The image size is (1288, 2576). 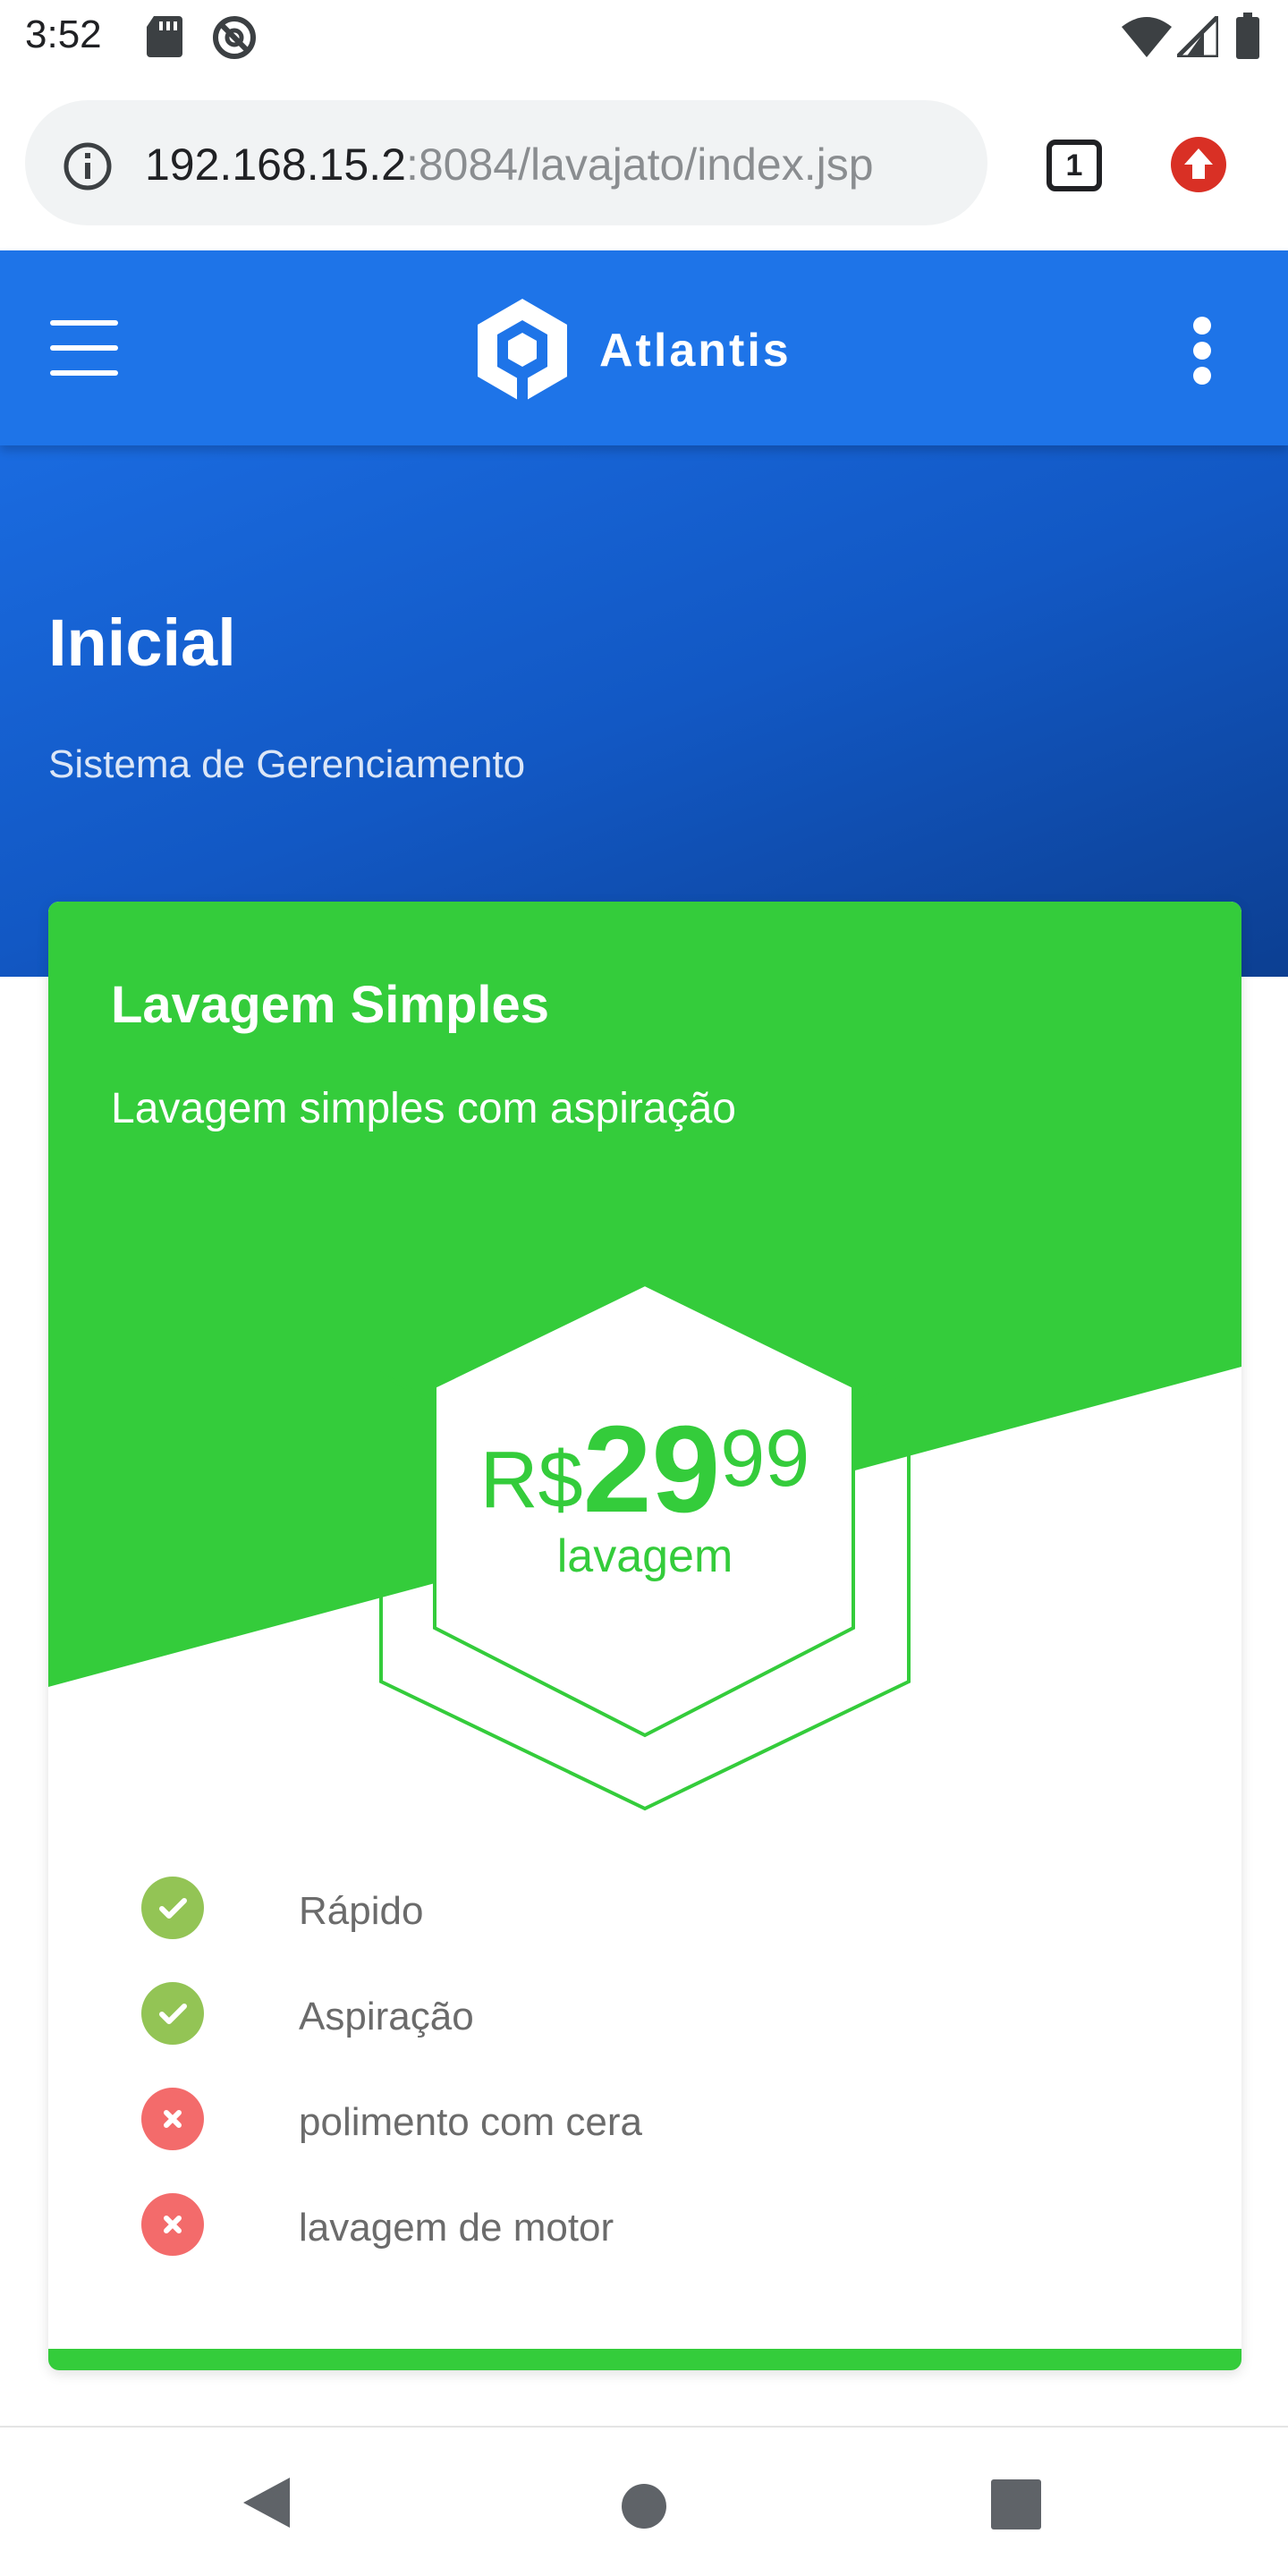 What do you see at coordinates (1016, 2504) in the screenshot?
I see `recents-icon` at bounding box center [1016, 2504].